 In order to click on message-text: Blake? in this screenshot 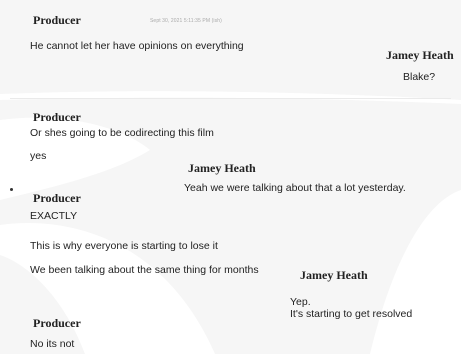, I will do `click(419, 77)`.